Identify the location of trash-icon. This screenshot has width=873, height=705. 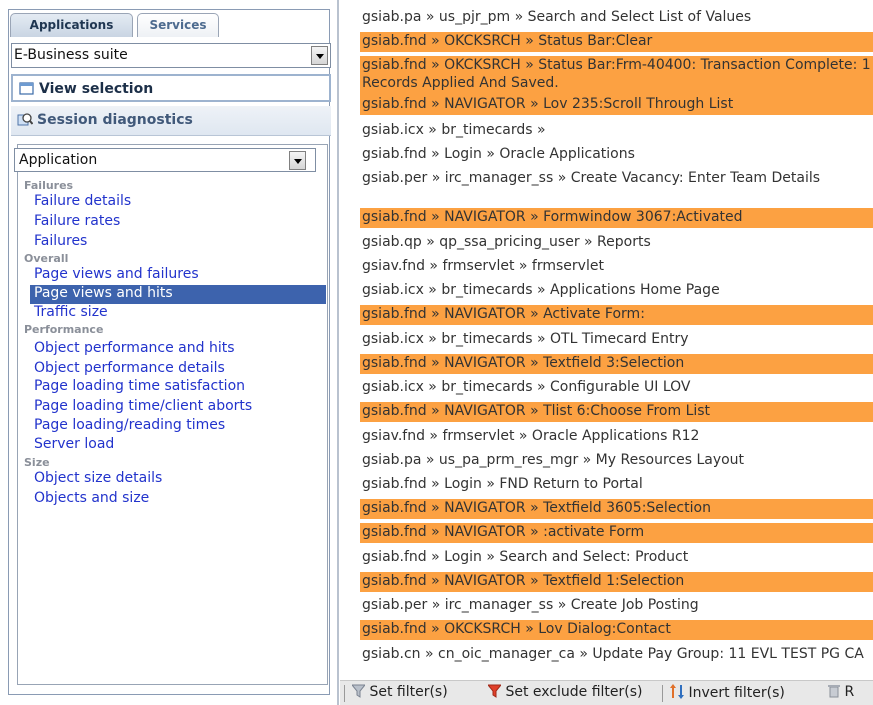
(834, 691).